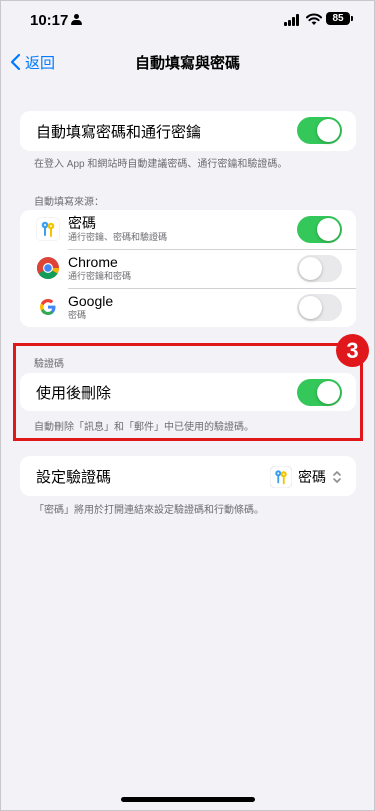 The width and height of the screenshot is (375, 811). I want to click on setup-verification-row: 設定驗證碼 密碼, so click(188, 476).